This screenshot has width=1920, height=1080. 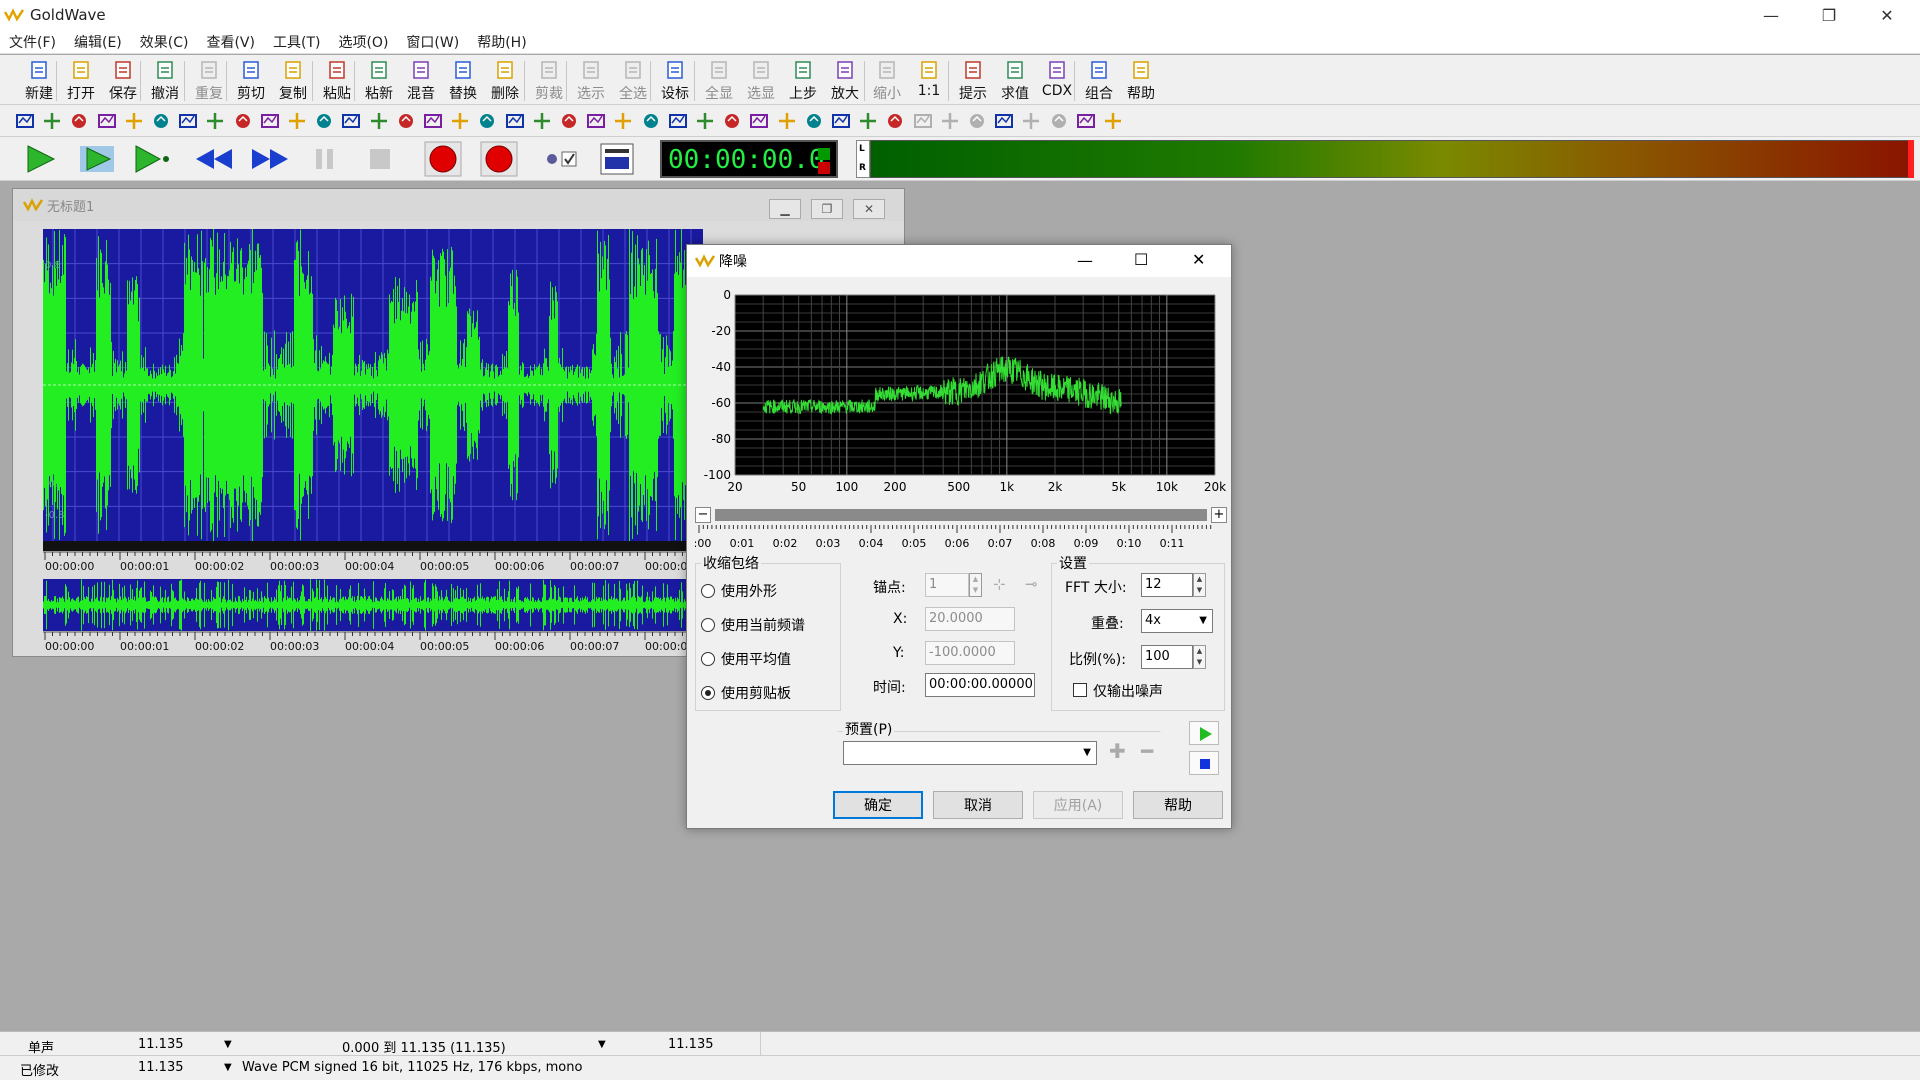 I want to click on waveform-view: 0.80.60.40.20.0-0.2-0.4-0.6-0.8, so click(x=373, y=385).